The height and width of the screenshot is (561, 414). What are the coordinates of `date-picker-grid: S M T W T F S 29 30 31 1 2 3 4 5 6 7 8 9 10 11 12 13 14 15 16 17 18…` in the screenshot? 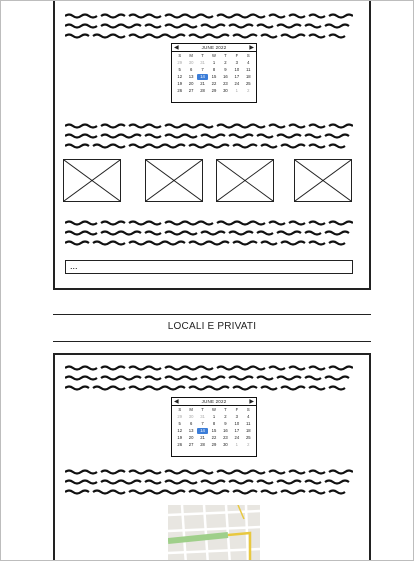 It's located at (214, 73).